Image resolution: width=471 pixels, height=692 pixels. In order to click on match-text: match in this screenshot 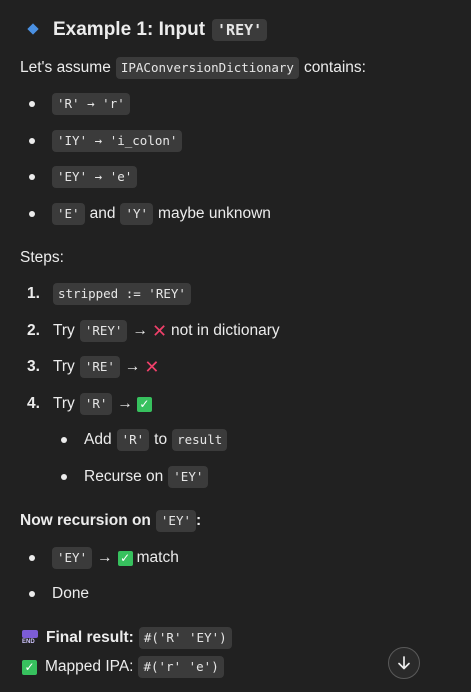, I will do `click(157, 557)`.